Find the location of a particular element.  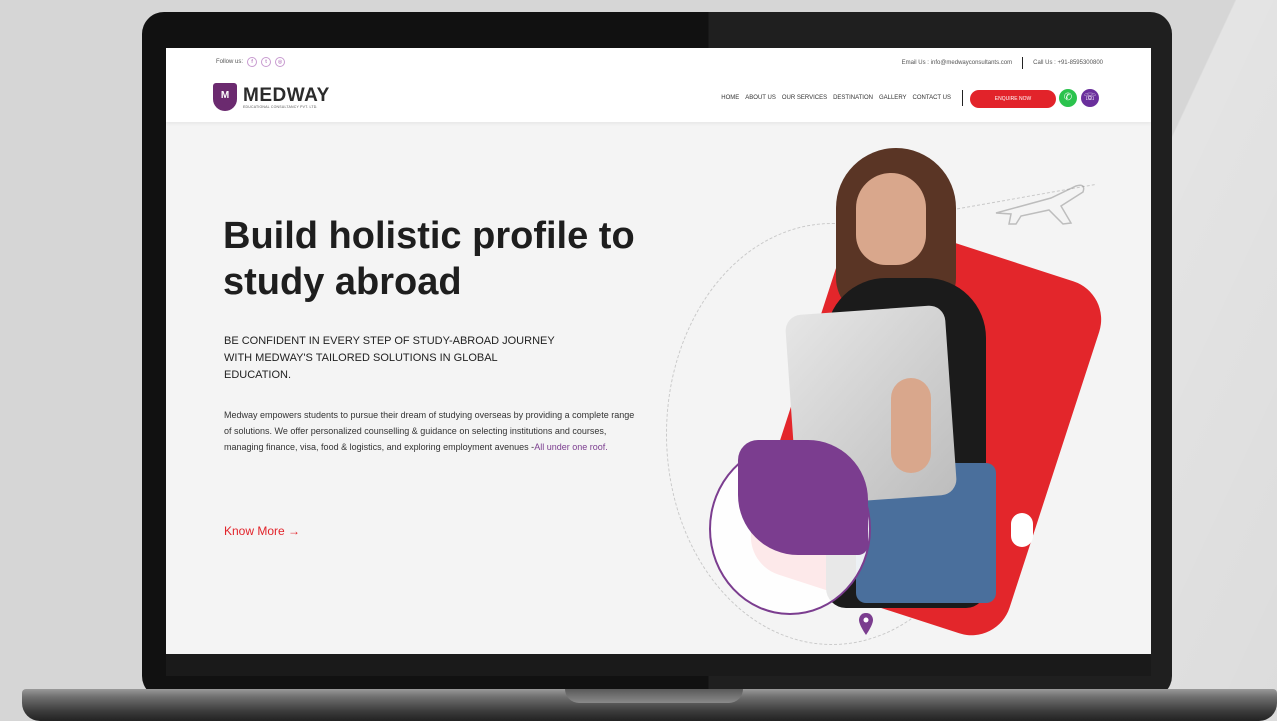

email-link: Email Us : info@medwayconsultants.com is located at coordinates (957, 63).